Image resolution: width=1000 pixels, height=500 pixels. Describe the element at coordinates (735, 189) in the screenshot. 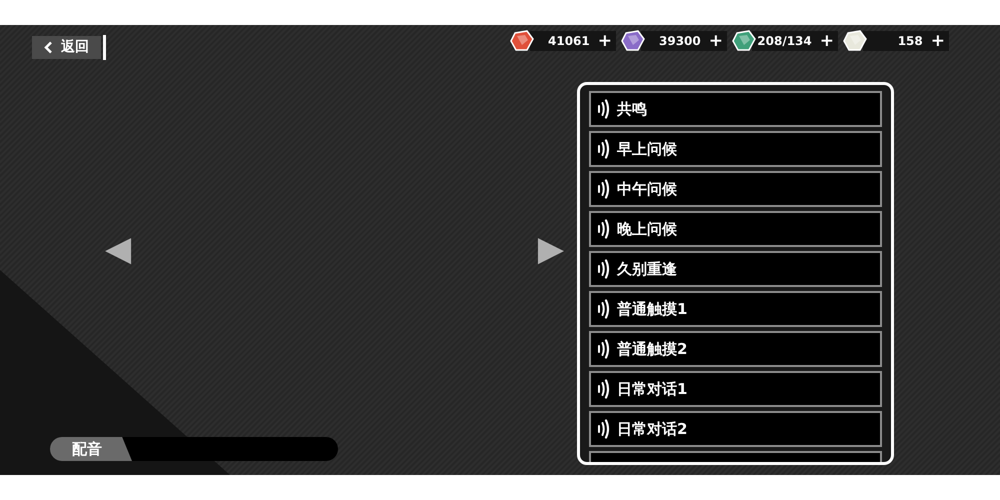

I see `voice-line-row: 中午问候` at that location.